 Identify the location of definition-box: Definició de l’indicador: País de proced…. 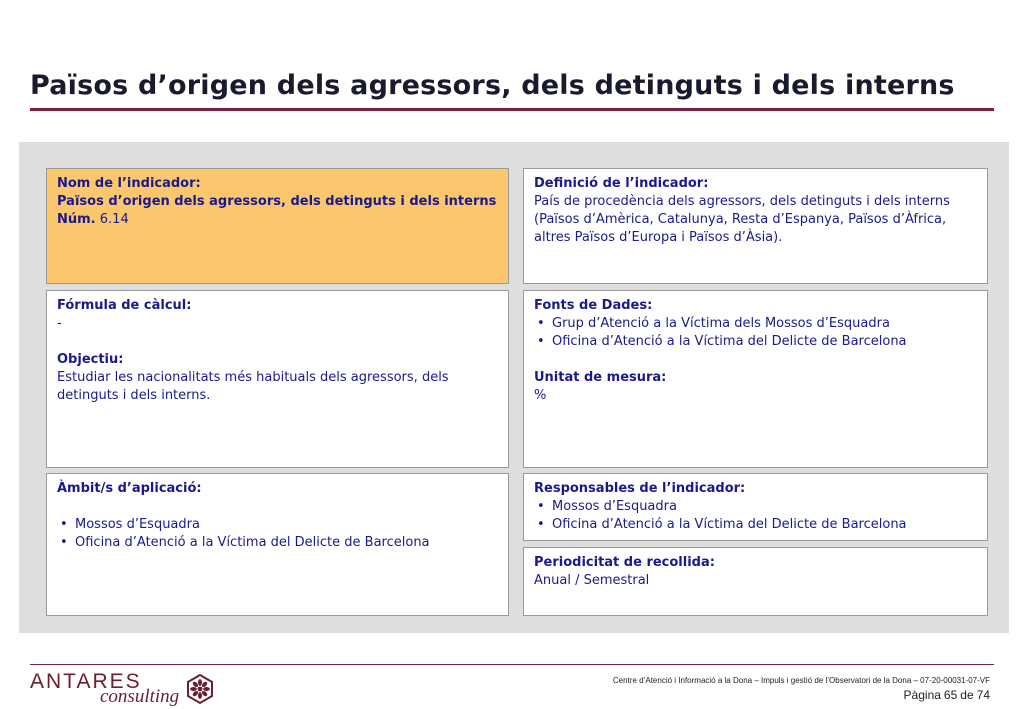
(755, 226).